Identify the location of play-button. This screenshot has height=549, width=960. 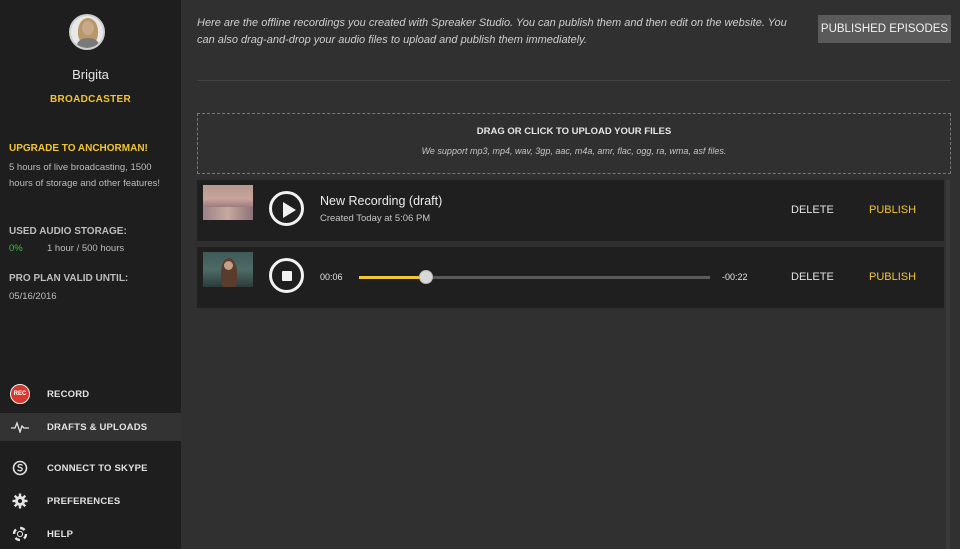
(286, 208).